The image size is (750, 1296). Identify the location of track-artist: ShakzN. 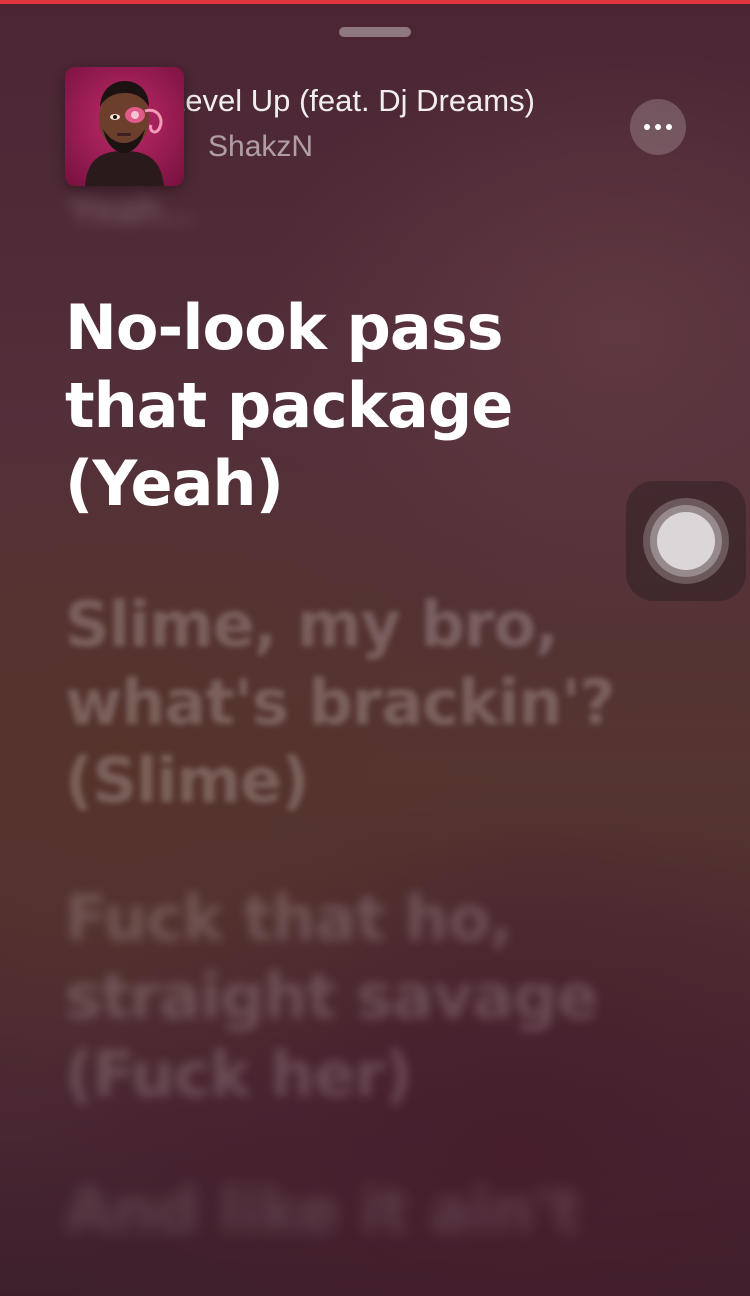
(260, 147).